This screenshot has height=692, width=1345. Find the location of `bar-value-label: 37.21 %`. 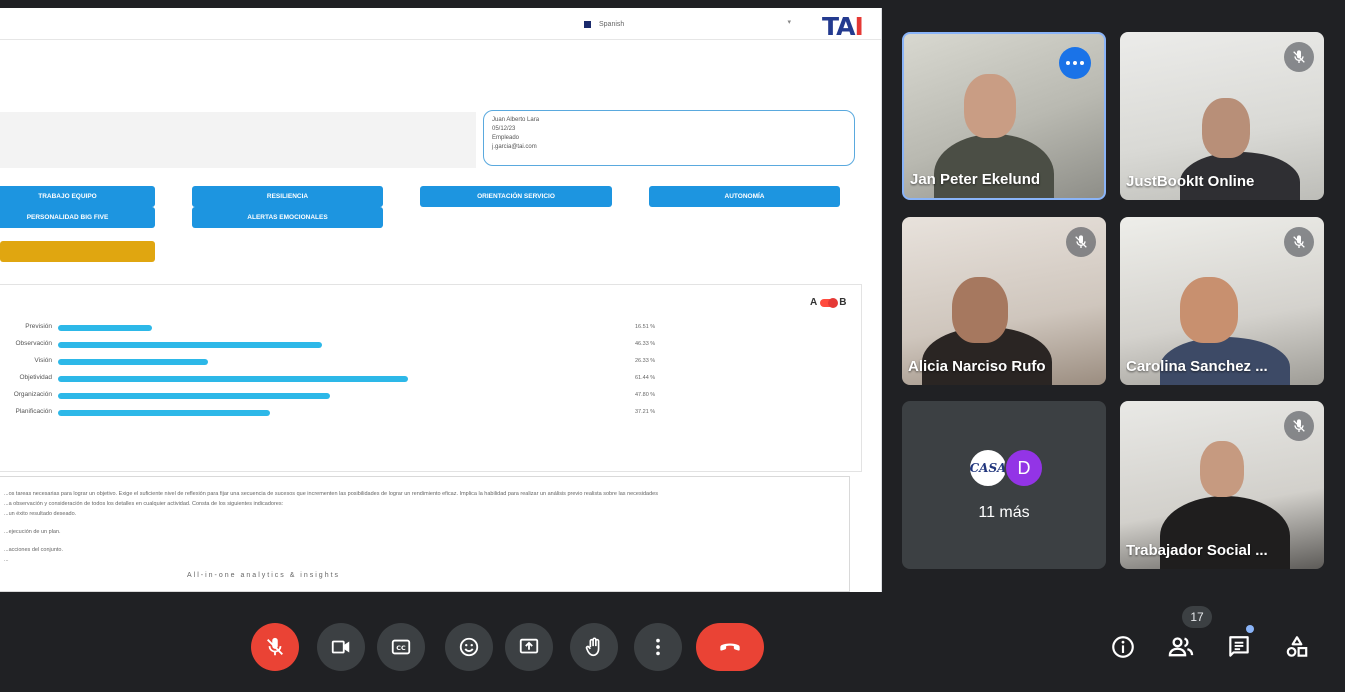

bar-value-label: 37.21 % is located at coordinates (645, 412).